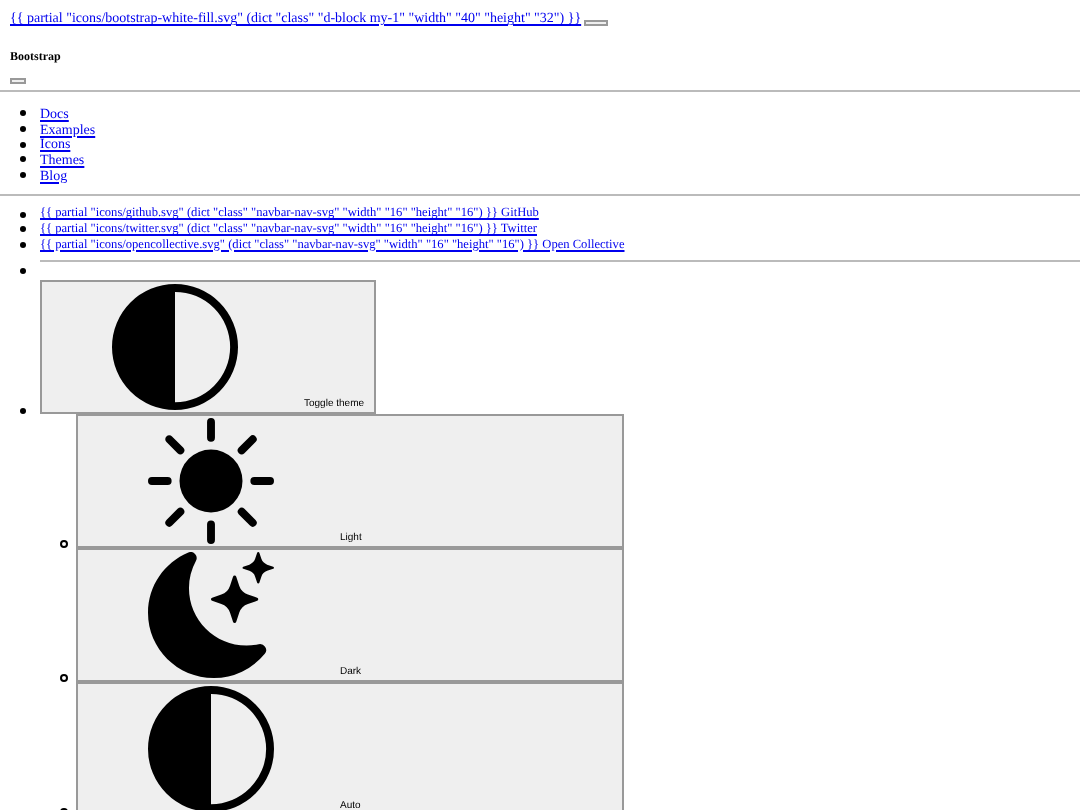 This screenshot has width=1080, height=810. I want to click on small-button, so click(595, 22).